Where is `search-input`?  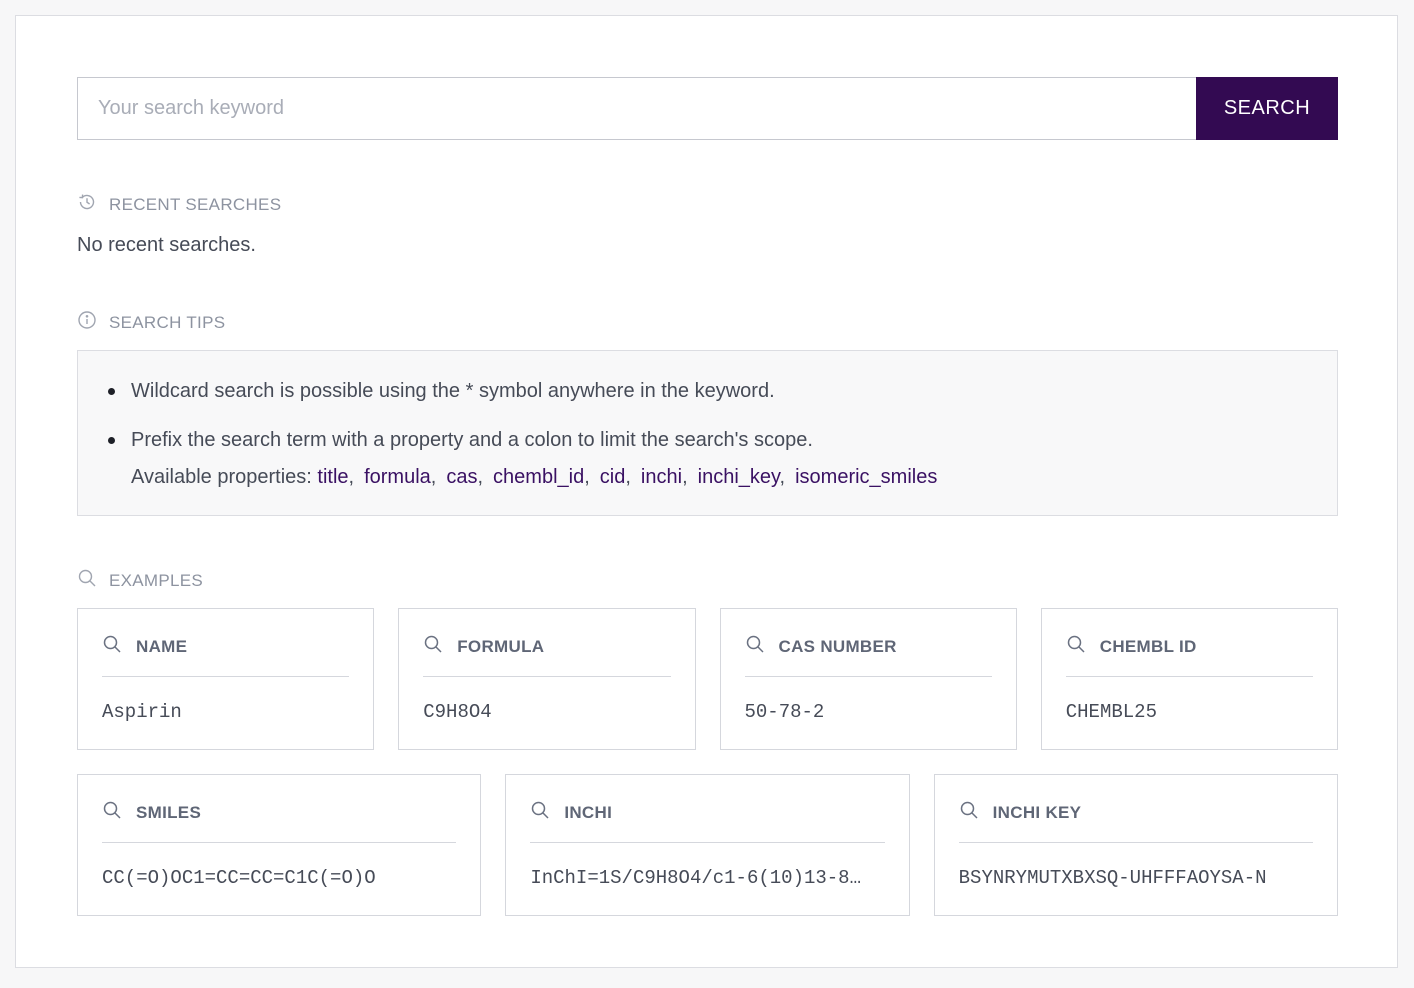 search-input is located at coordinates (636, 108).